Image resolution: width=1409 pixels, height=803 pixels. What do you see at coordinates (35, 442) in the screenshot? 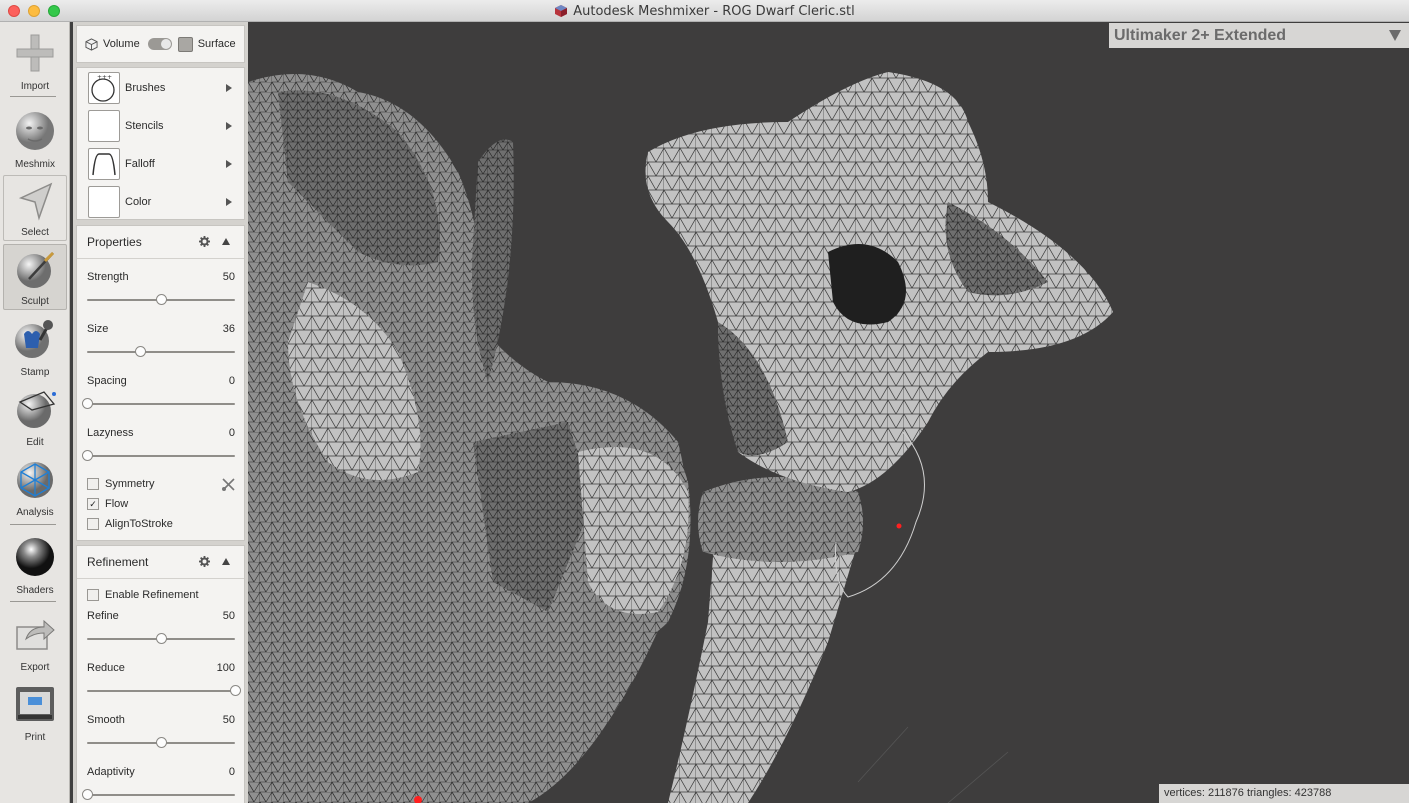
I see `edit-label: Edit` at bounding box center [35, 442].